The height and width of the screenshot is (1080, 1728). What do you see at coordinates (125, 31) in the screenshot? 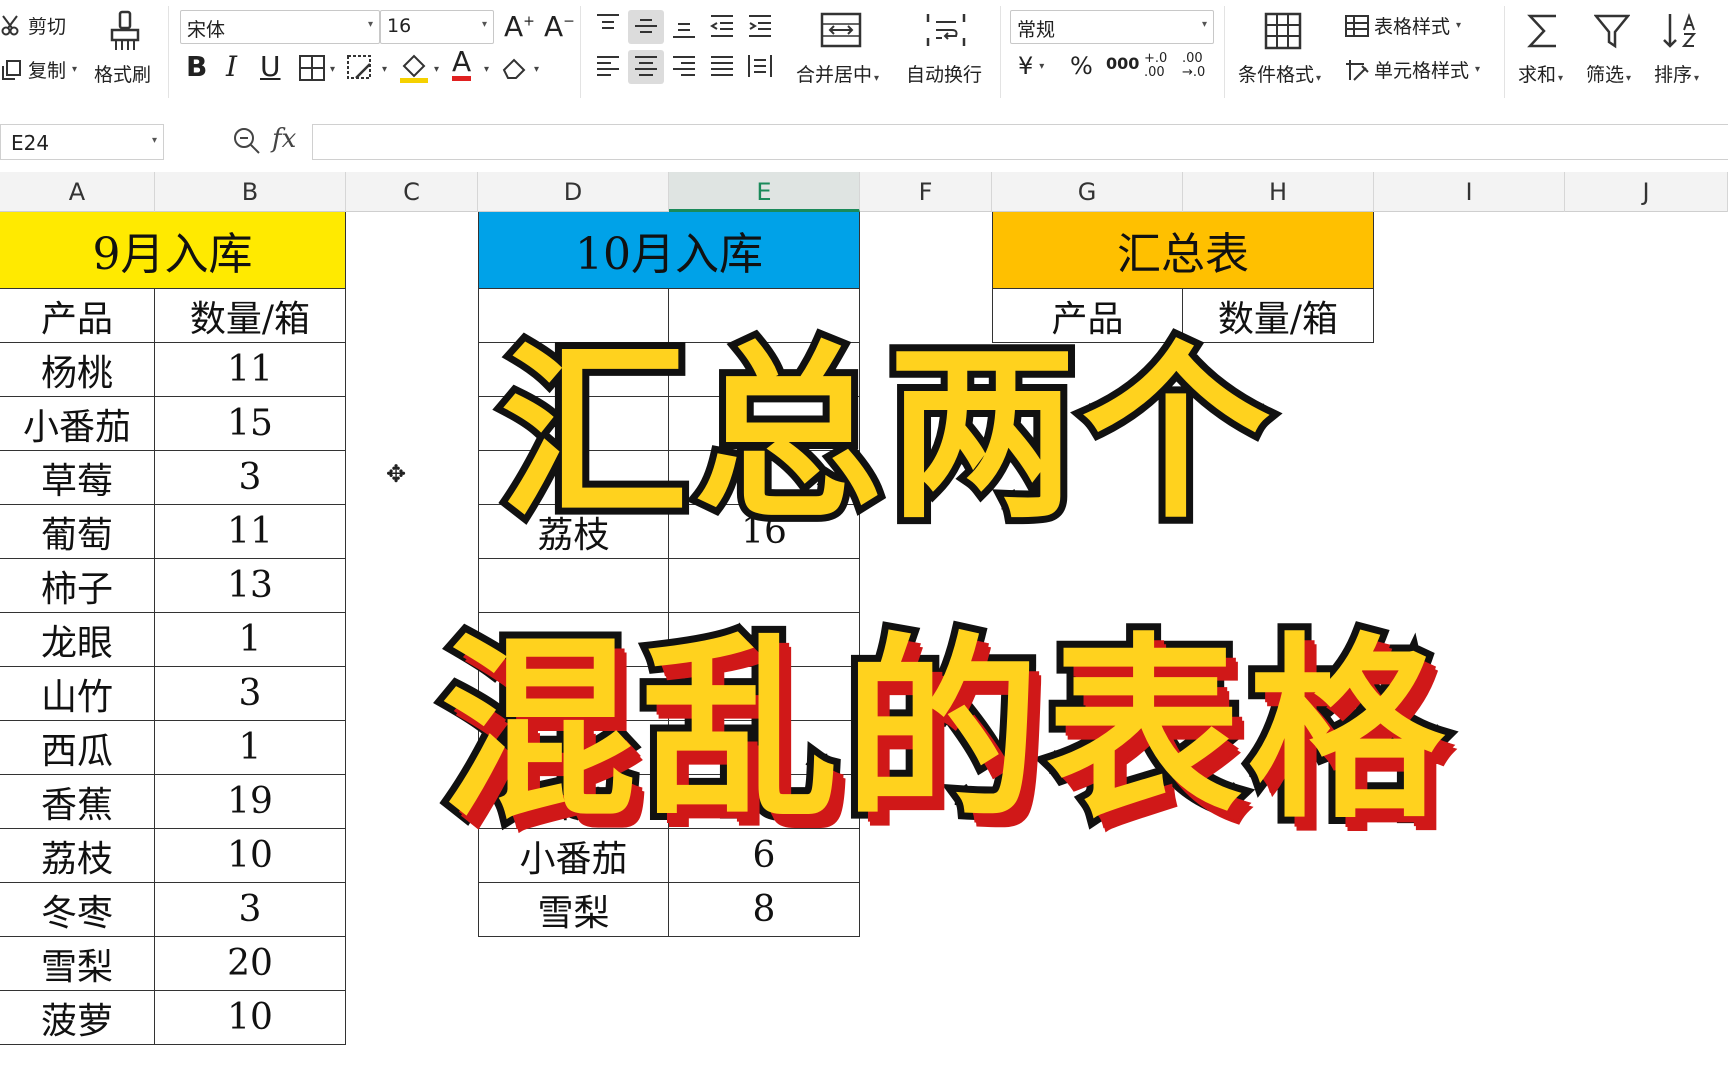
I see `format-painter-icon` at bounding box center [125, 31].